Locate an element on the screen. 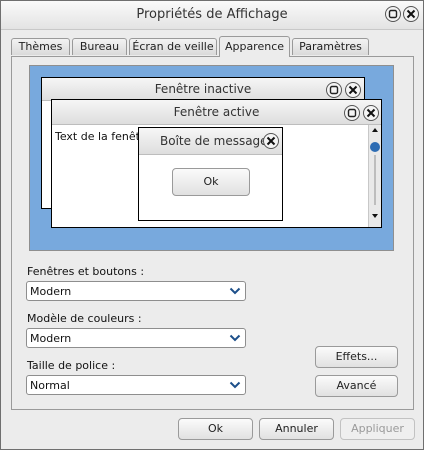 This screenshot has width=424, height=450. font-size-value: Normal is located at coordinates (50, 385).